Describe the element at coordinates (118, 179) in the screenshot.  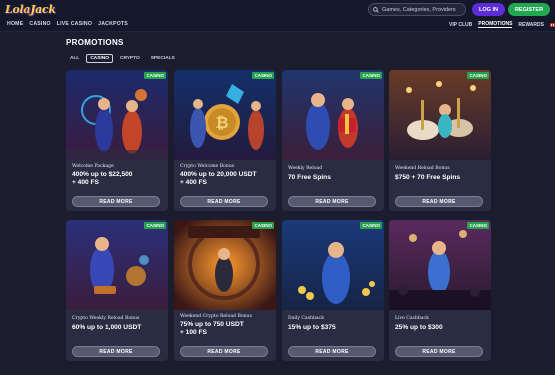
I see `promo-offer: 400% up to $22,500 + 400 FS` at that location.